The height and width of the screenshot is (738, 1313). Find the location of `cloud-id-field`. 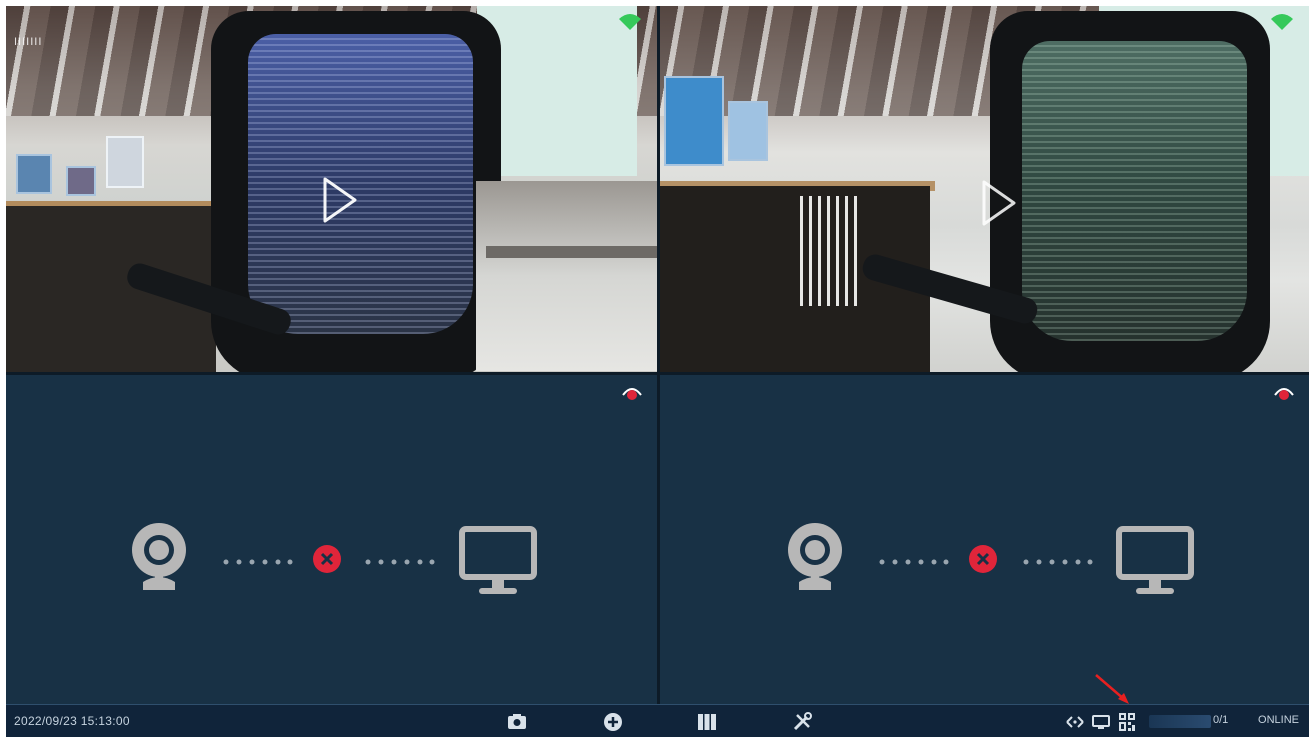

cloud-id-field is located at coordinates (1180, 721).